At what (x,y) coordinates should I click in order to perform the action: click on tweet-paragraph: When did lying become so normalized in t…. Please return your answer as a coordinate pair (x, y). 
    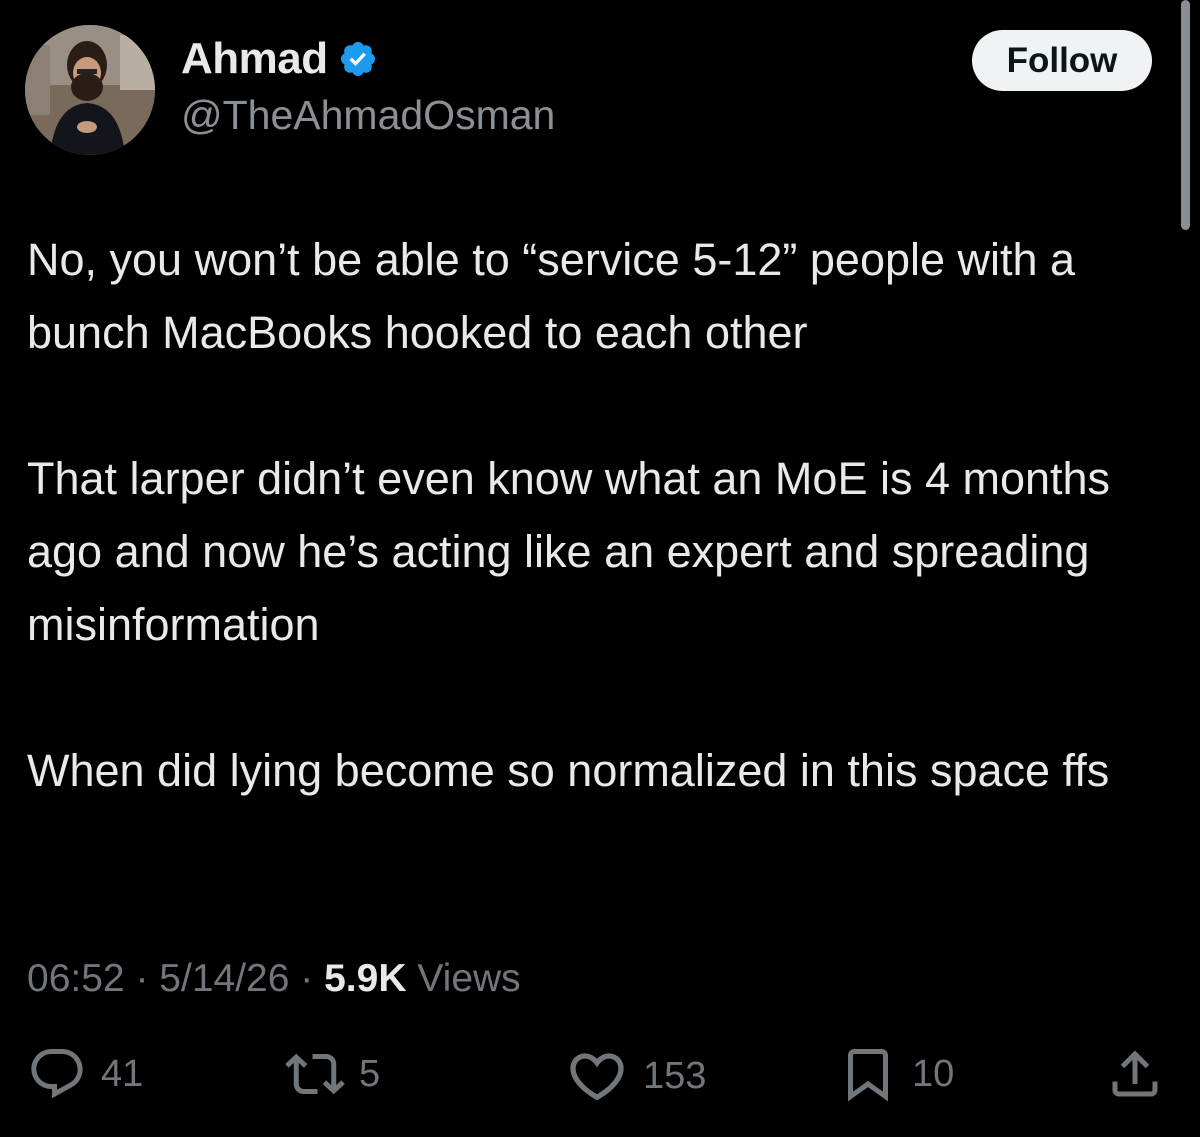
    Looking at the image, I should click on (568, 770).